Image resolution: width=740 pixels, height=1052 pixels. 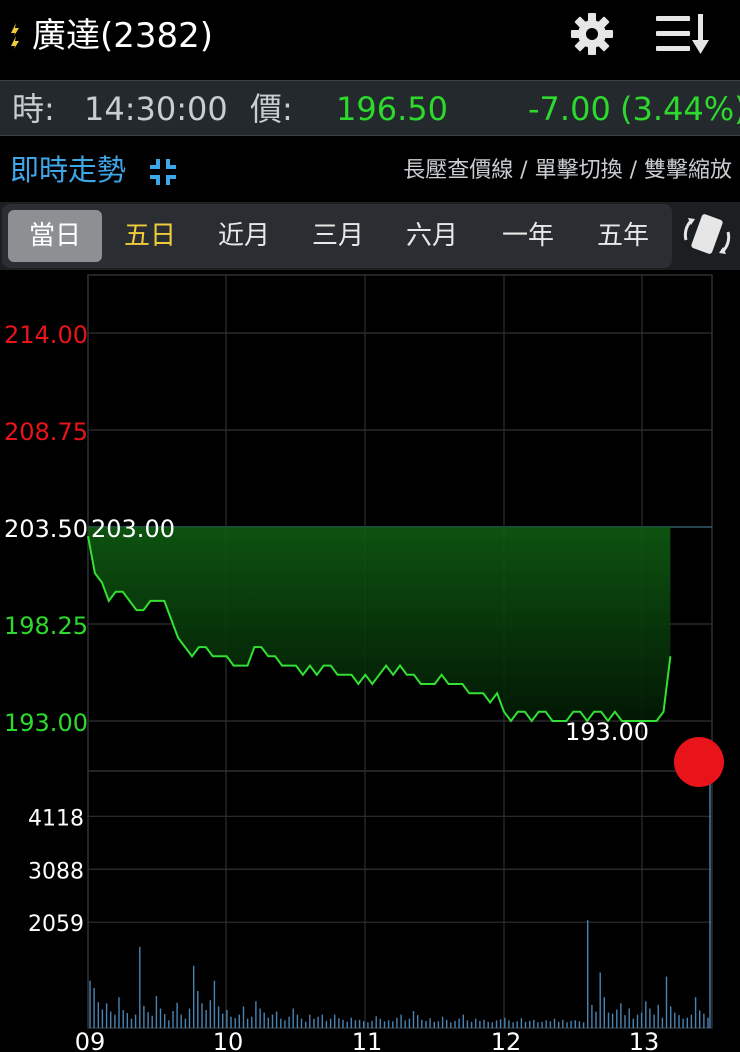 I want to click on tab-one-year: 一年, so click(x=528, y=236).